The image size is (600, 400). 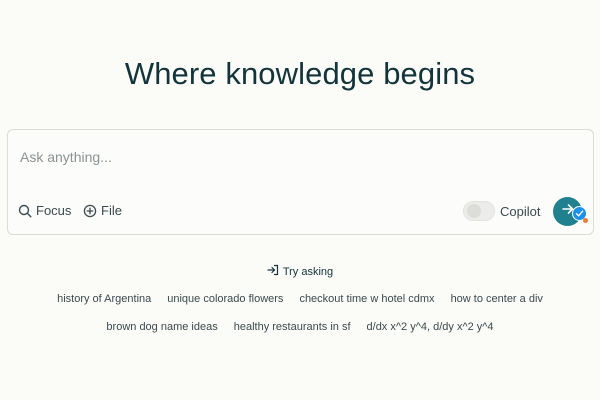 I want to click on suggestion-chip: unique colorado flowers, so click(x=225, y=299).